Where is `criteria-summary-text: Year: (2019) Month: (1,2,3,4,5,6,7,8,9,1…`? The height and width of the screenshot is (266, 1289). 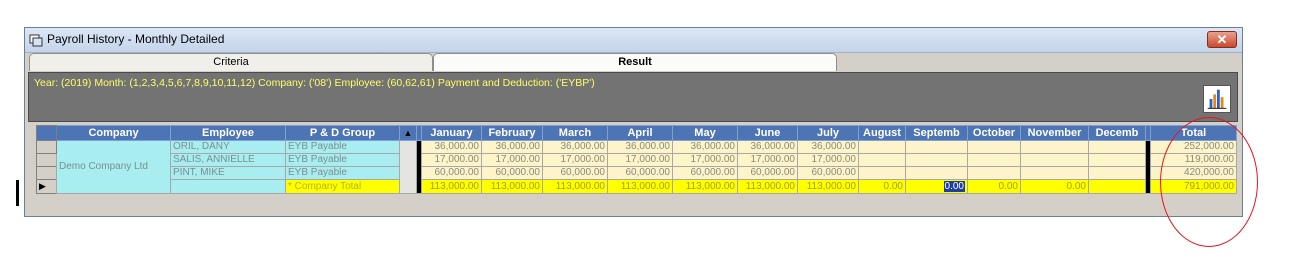
criteria-summary-text: Year: (2019) Month: (1,2,3,4,5,6,7,8,9,1… is located at coordinates (314, 83).